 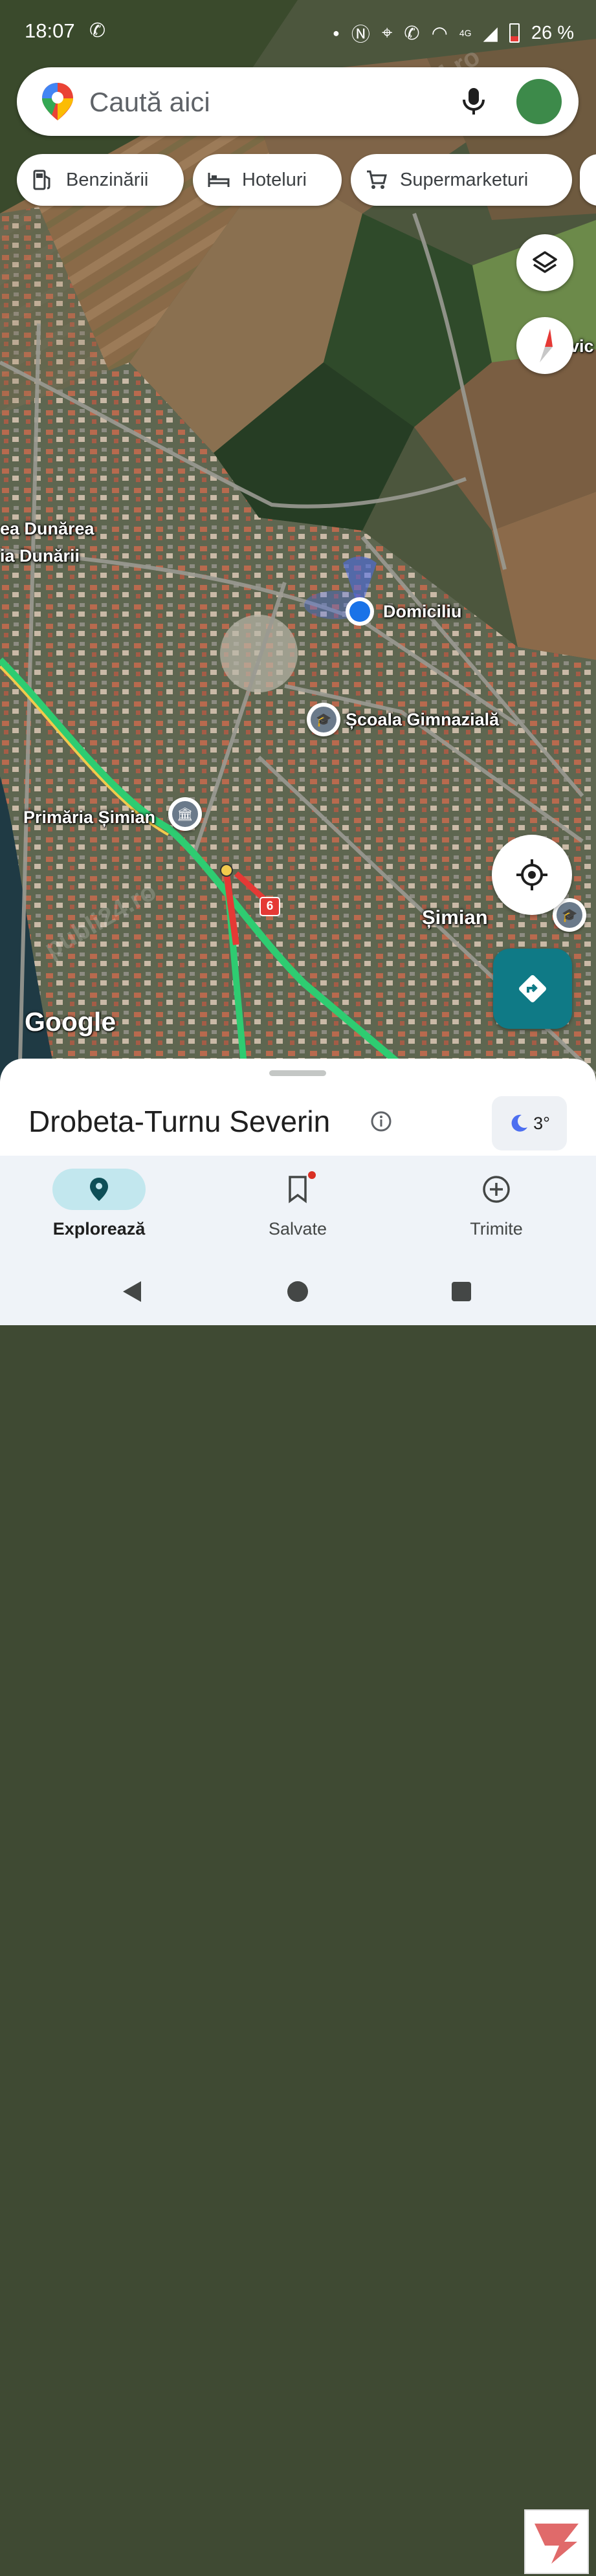 I want to click on nav-item-contribute: Trimite, so click(x=496, y=1204).